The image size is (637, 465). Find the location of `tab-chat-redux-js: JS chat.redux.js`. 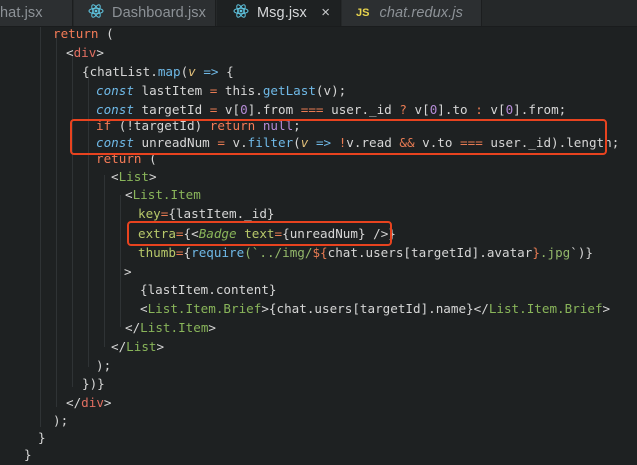

tab-chat-redux-js: JS chat.redux.js is located at coordinates (412, 13).